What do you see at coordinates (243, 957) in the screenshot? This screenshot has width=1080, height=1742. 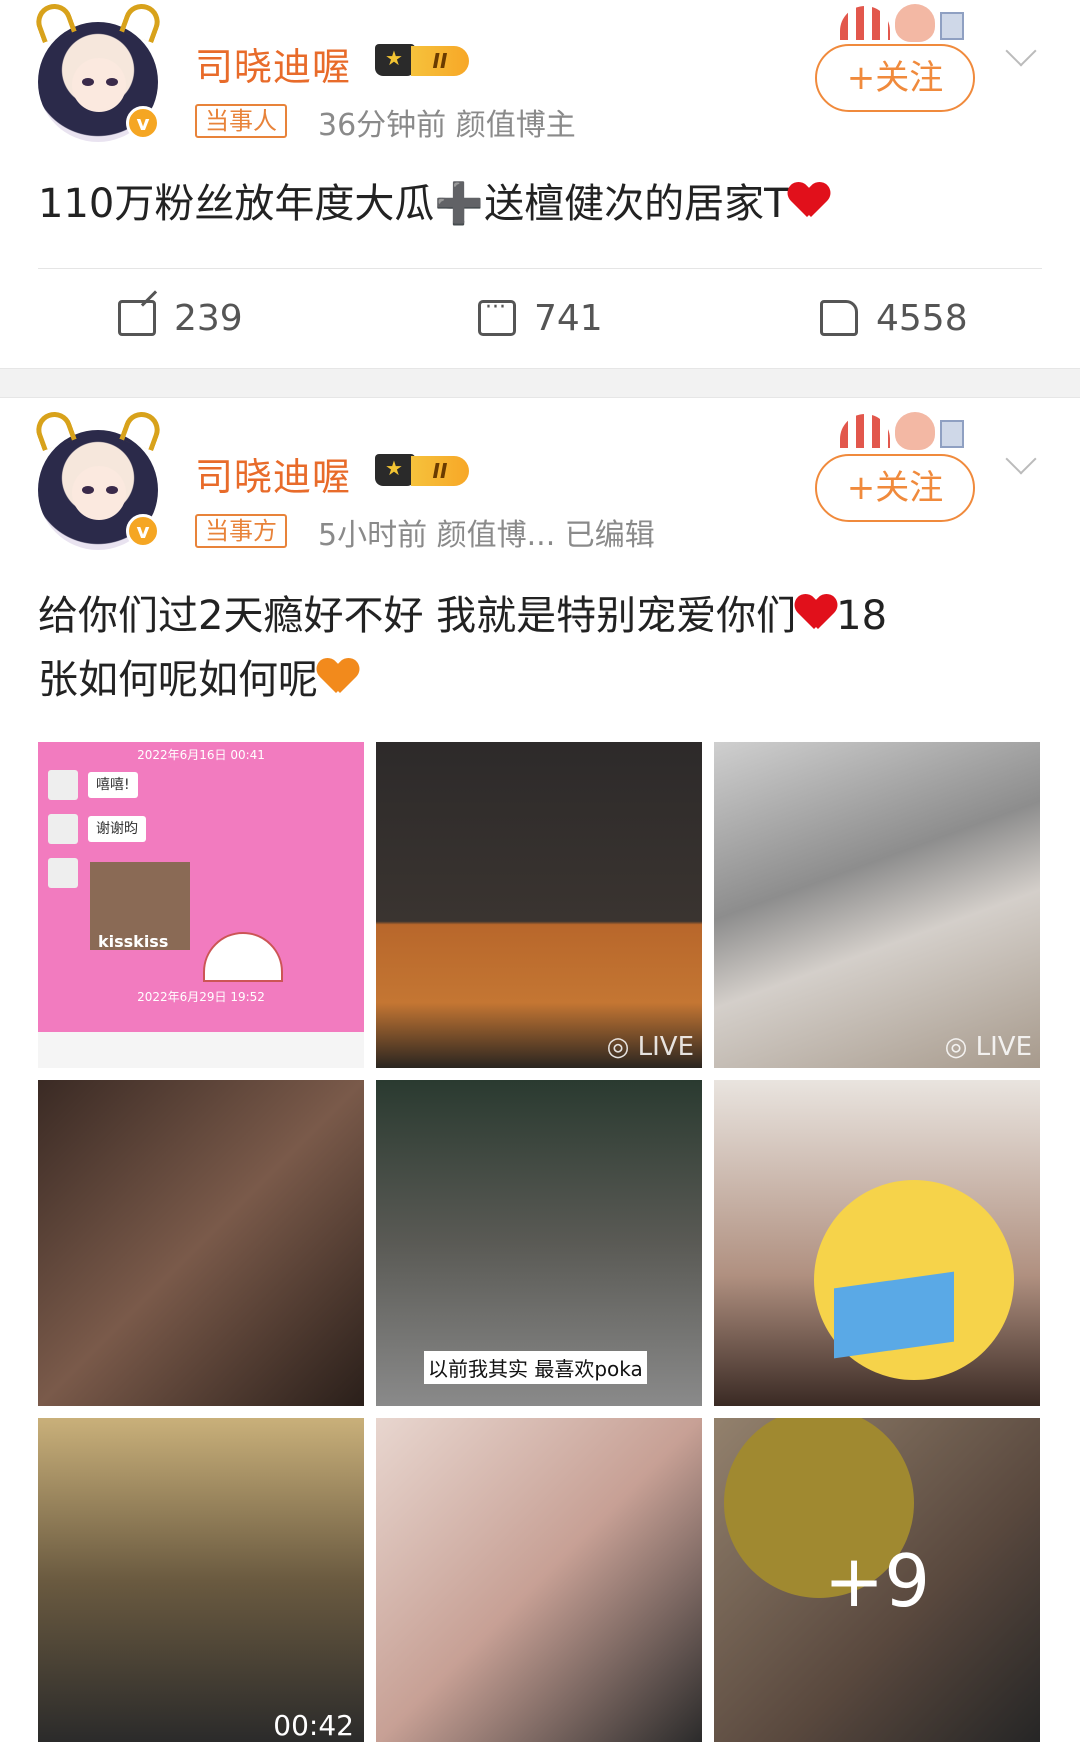 I see `umbrella-sticker` at bounding box center [243, 957].